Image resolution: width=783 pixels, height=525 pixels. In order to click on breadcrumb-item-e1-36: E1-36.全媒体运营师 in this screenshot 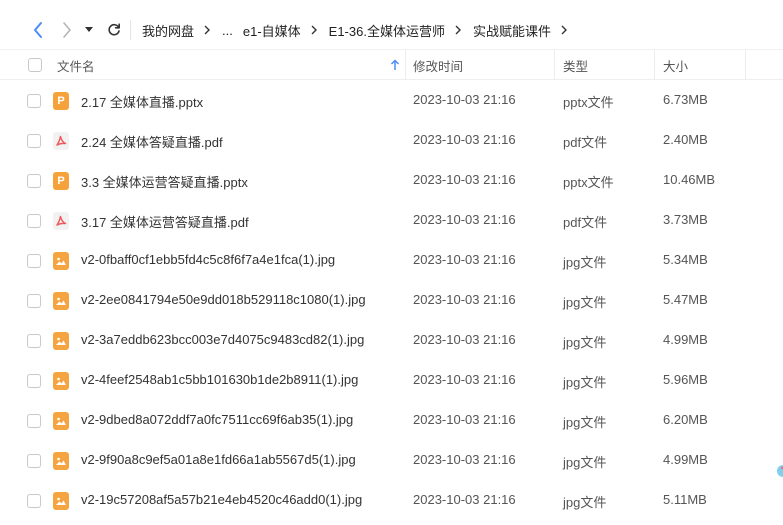, I will do `click(387, 30)`.